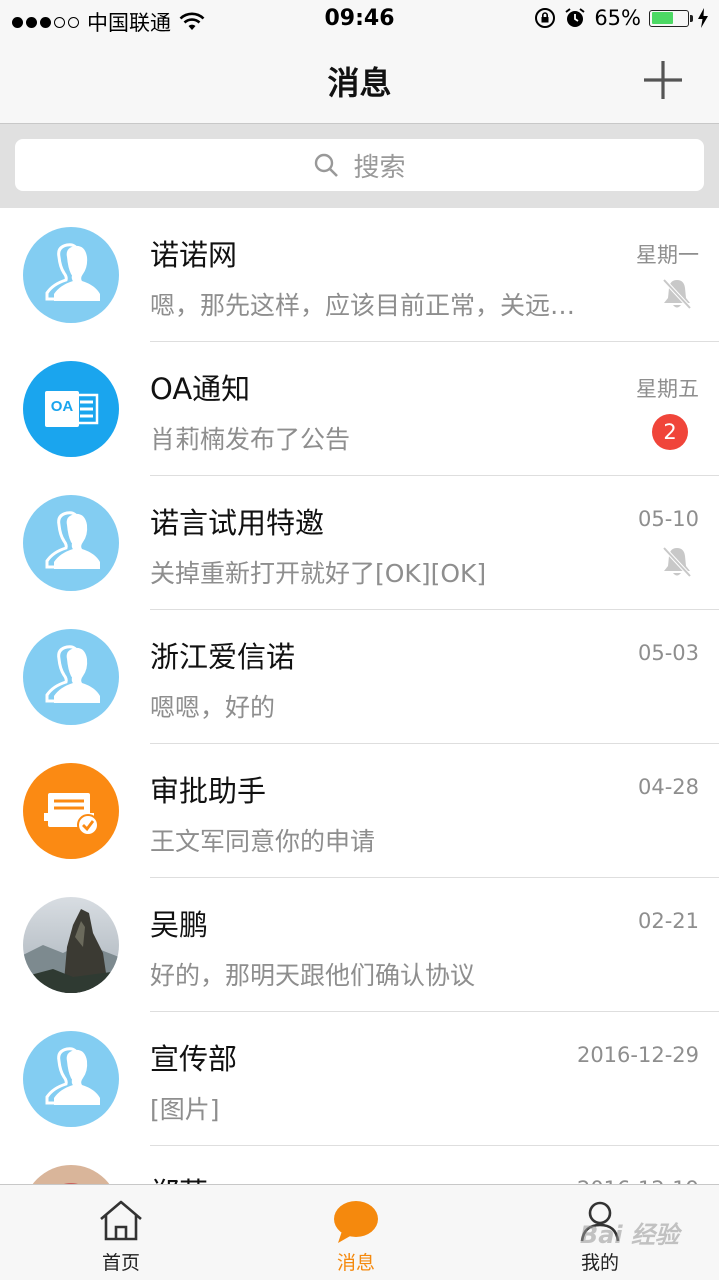  What do you see at coordinates (179, 925) in the screenshot?
I see `conversation-name: 吴鹏` at bounding box center [179, 925].